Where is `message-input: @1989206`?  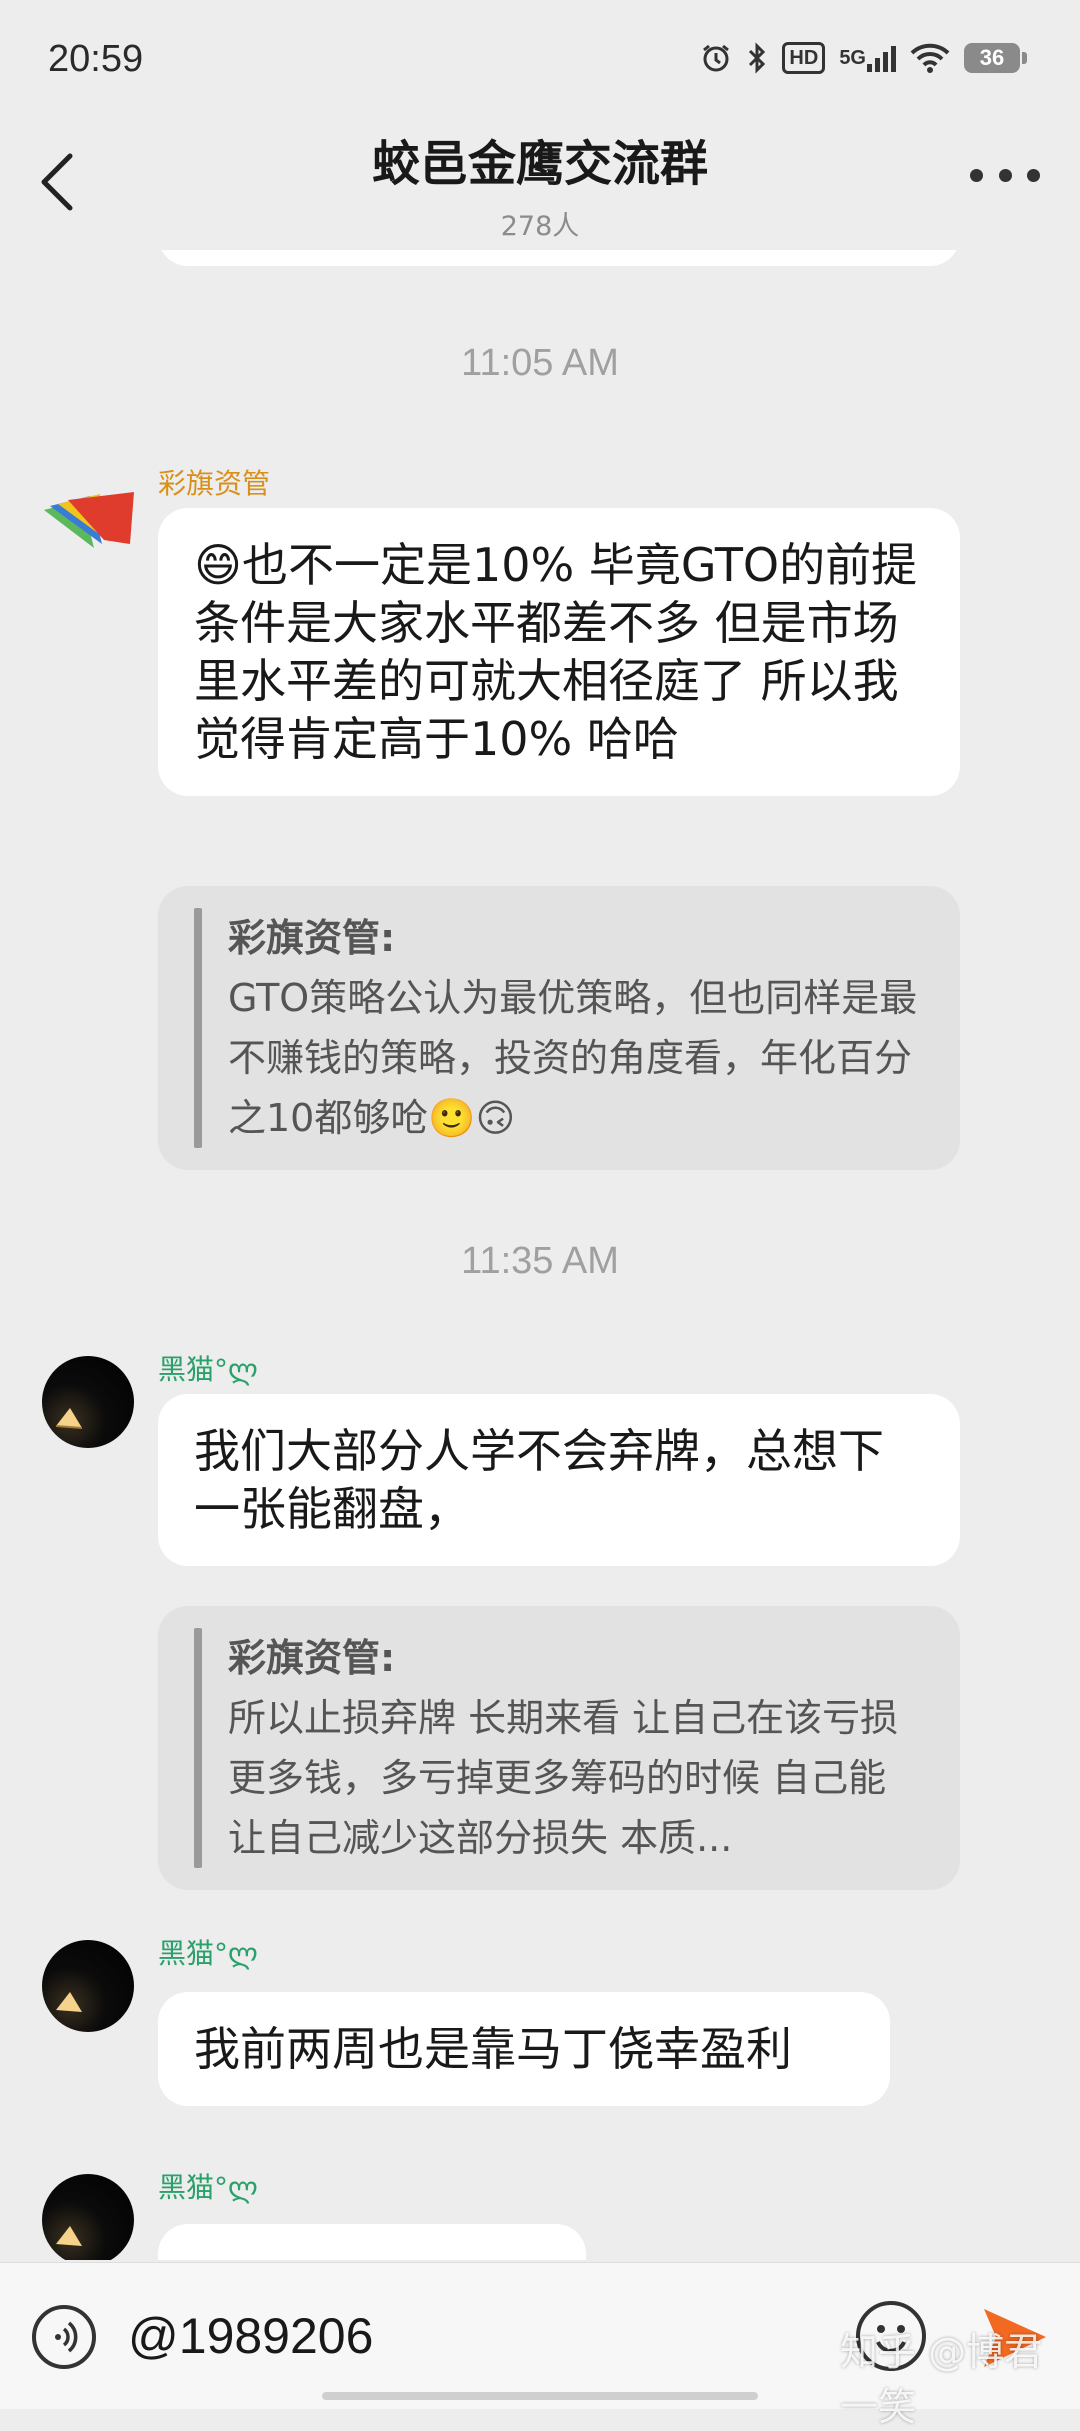
message-input: @1989206 is located at coordinates (250, 2336).